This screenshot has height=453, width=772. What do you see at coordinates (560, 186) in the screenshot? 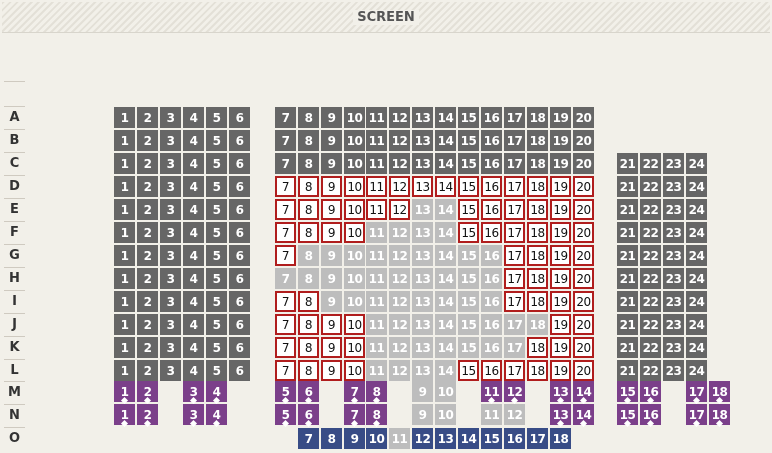
I see `seat-d-19: 19` at bounding box center [560, 186].